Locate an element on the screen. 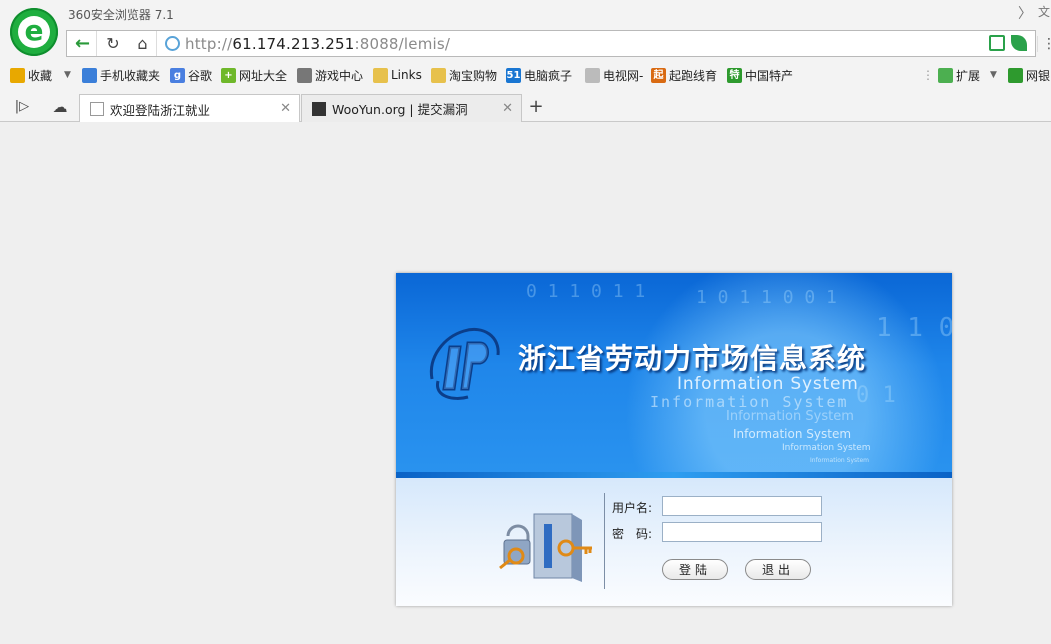  form-divider is located at coordinates (604, 541).